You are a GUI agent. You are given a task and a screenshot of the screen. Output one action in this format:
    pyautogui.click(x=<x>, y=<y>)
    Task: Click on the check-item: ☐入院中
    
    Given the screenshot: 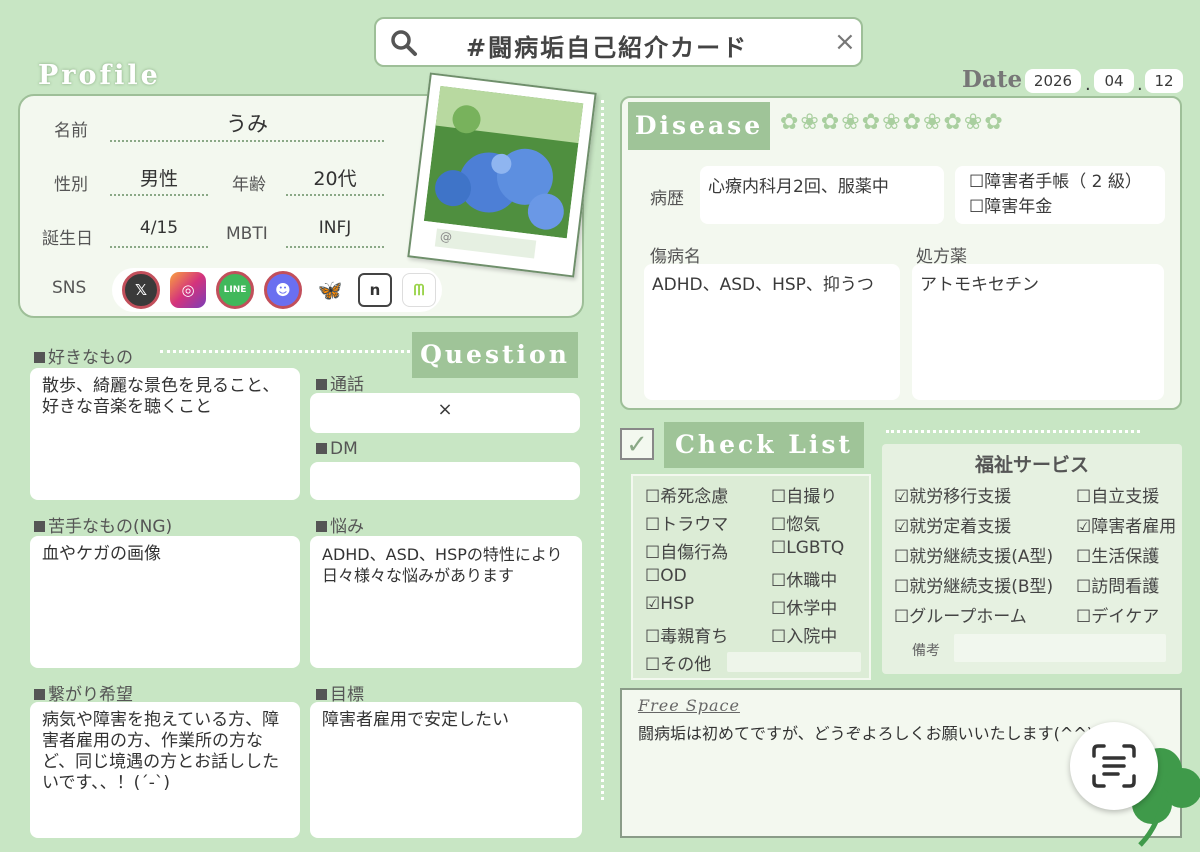 What is the action you would take?
    pyautogui.click(x=807, y=636)
    